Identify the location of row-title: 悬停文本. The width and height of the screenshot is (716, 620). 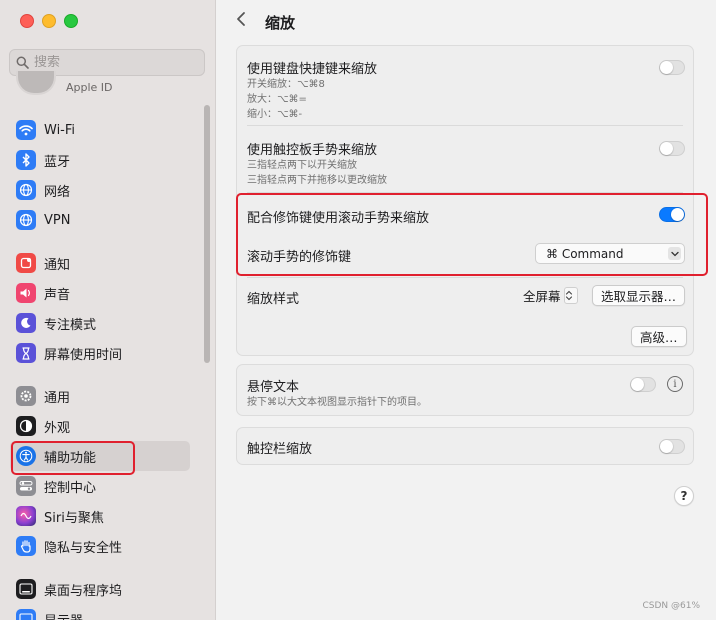
(273, 387).